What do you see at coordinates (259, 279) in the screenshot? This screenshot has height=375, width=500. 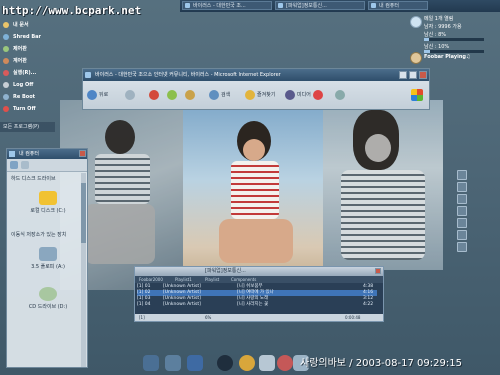 I see `playlist-tabs: Foobar2000 Playlist1 Playlist Components` at bounding box center [259, 279].